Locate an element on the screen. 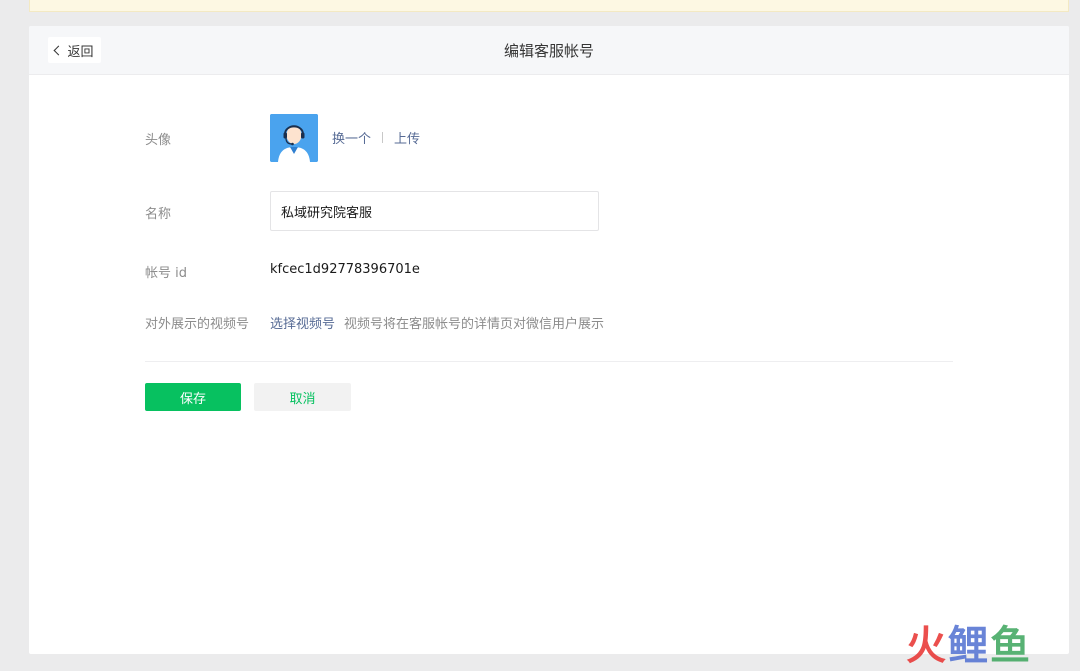 This screenshot has width=1080, height=671. notice-banner is located at coordinates (549, 6).